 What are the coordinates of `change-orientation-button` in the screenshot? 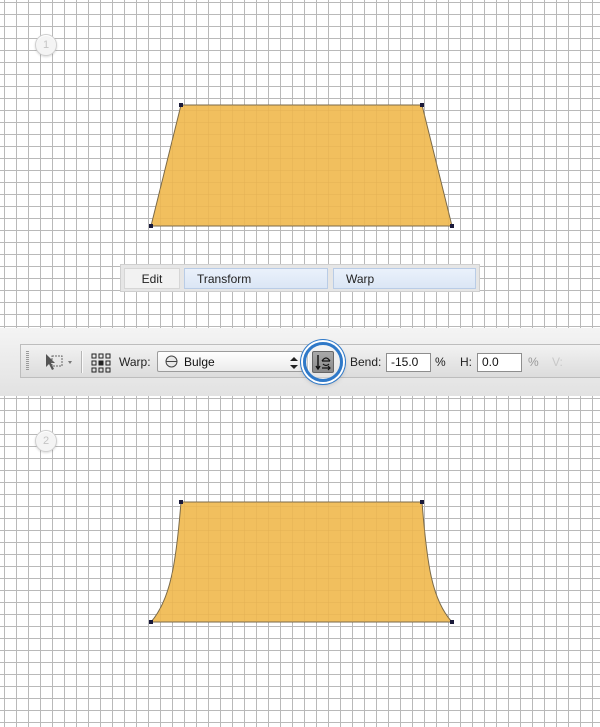 It's located at (323, 362).